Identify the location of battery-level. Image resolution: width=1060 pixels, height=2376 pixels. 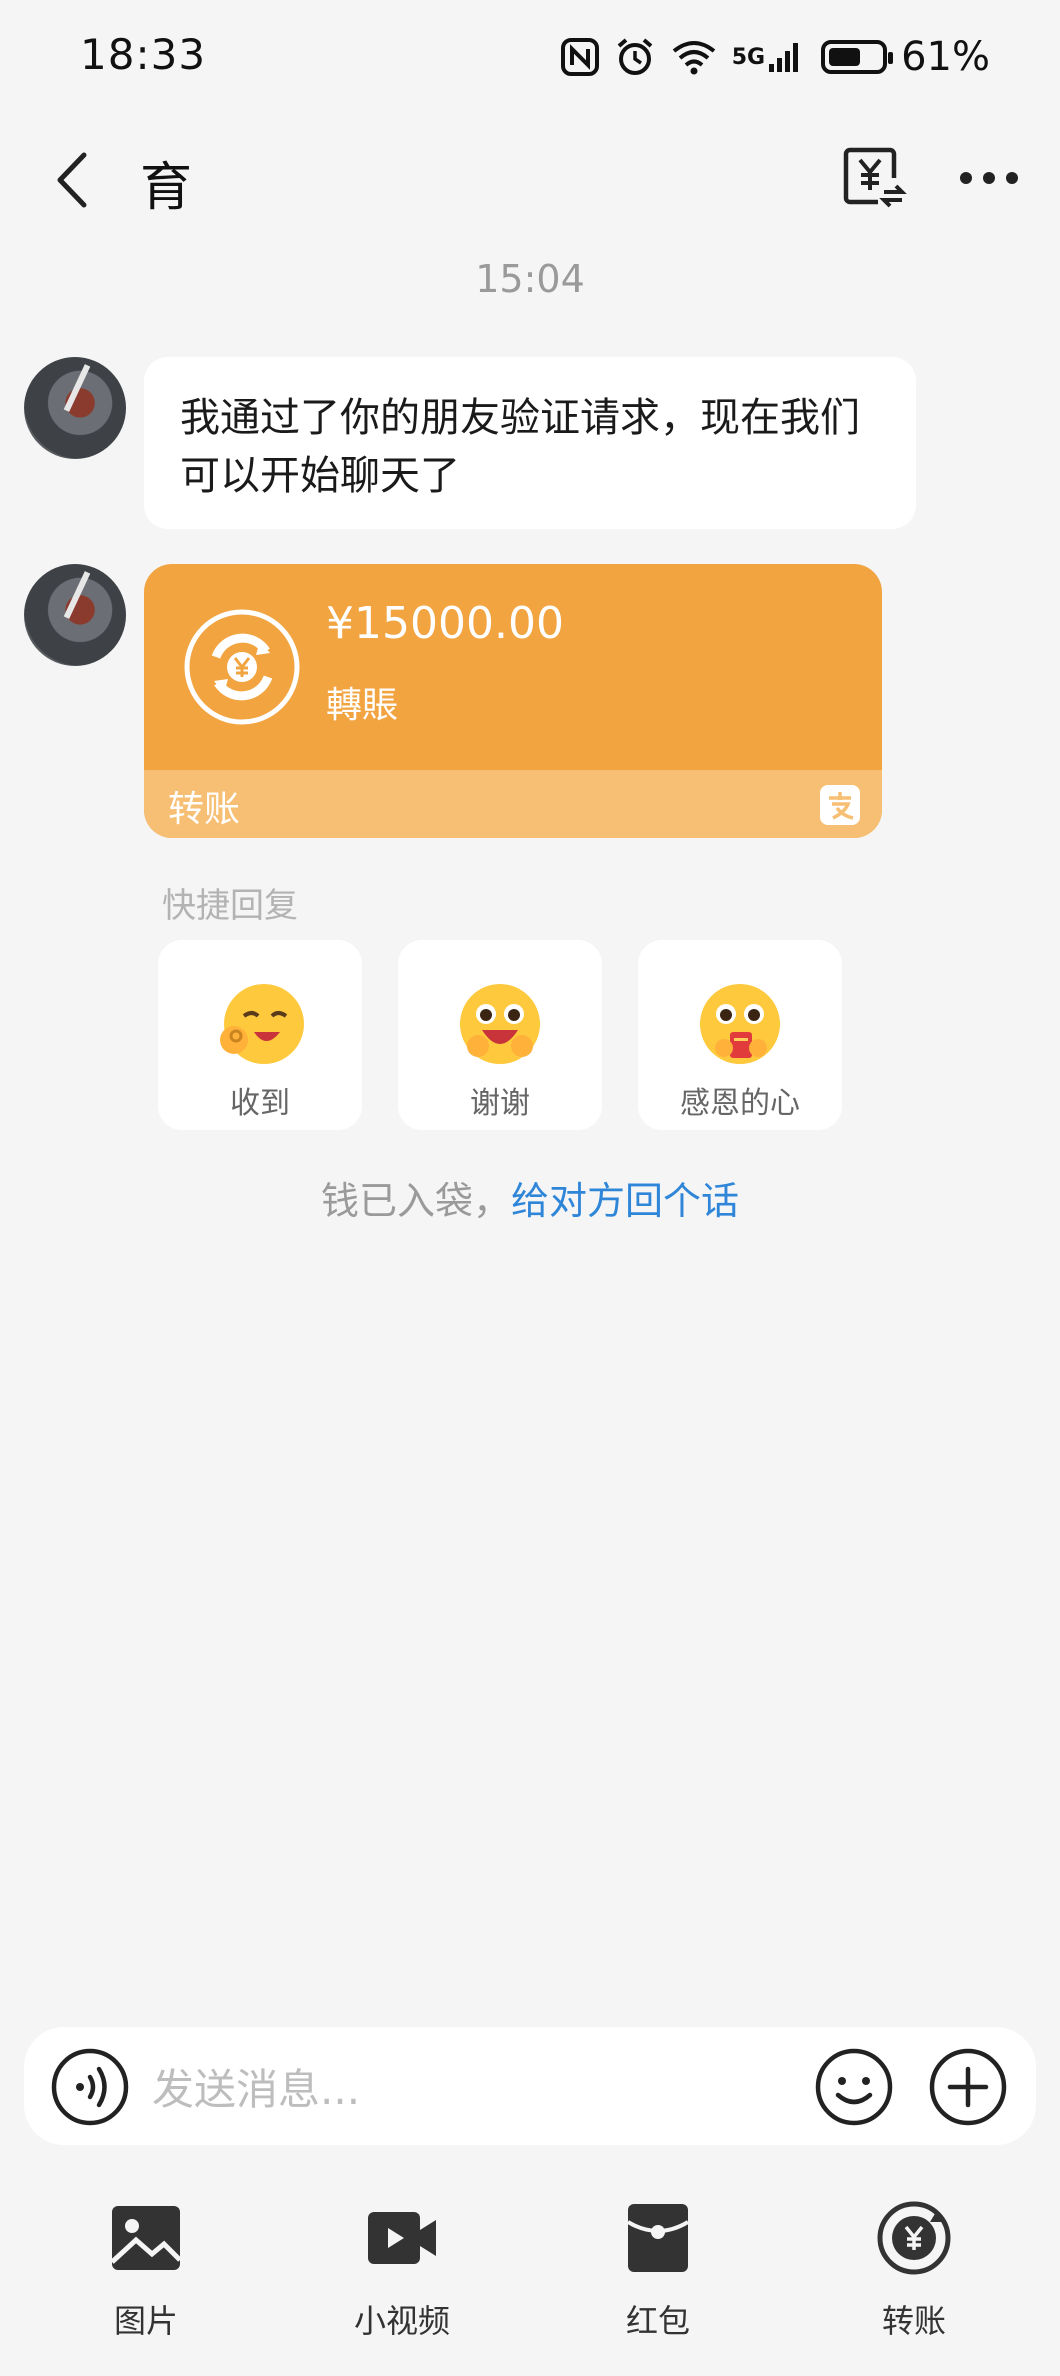
(845, 57).